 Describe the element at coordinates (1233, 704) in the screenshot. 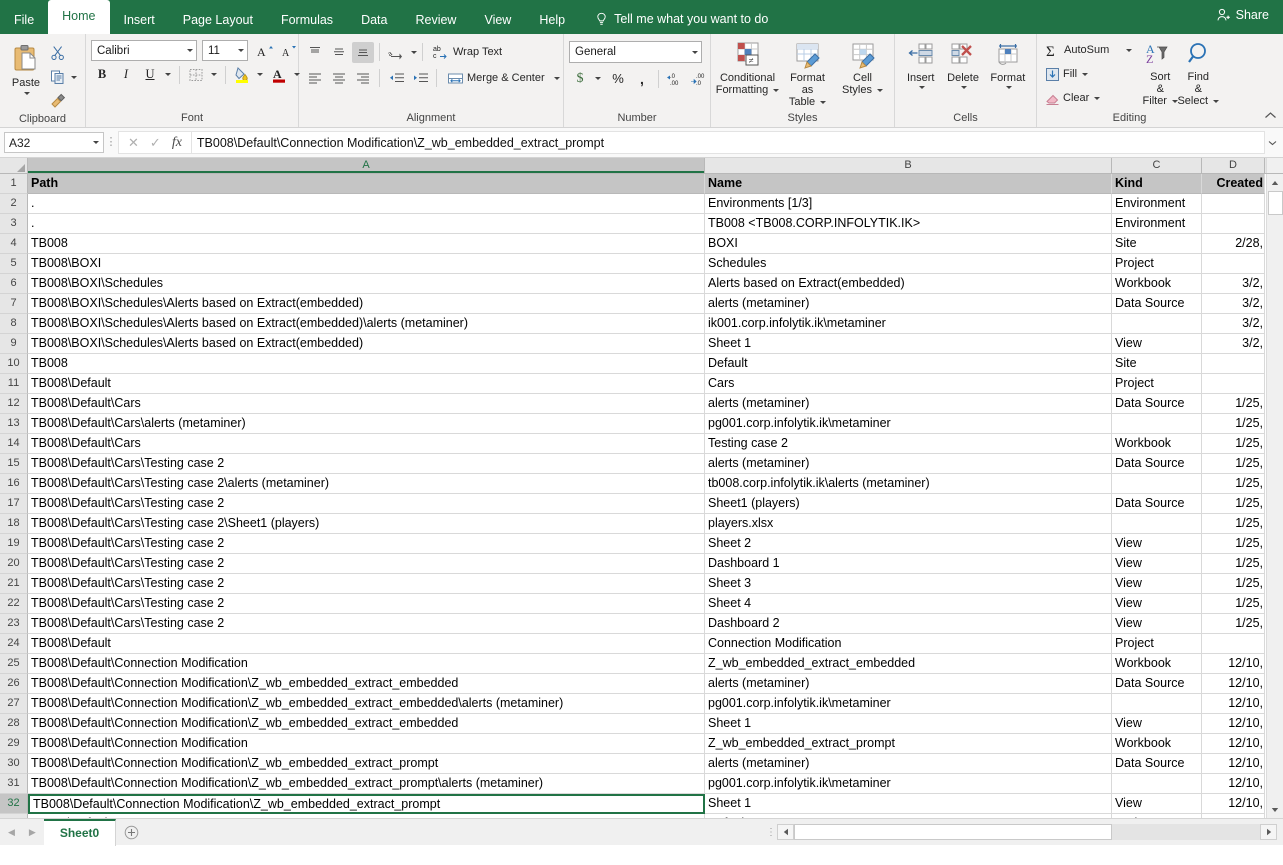

I see `cell-D27: 12/10,` at that location.